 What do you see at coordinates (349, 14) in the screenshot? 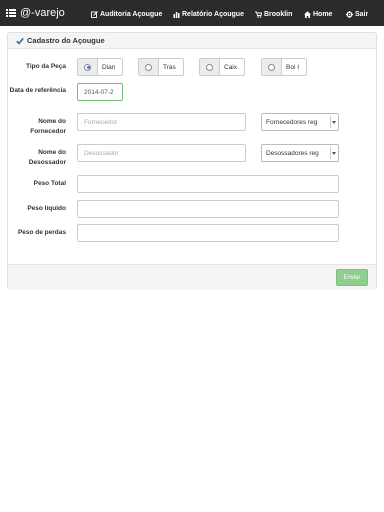
I see `gear-icon` at bounding box center [349, 14].